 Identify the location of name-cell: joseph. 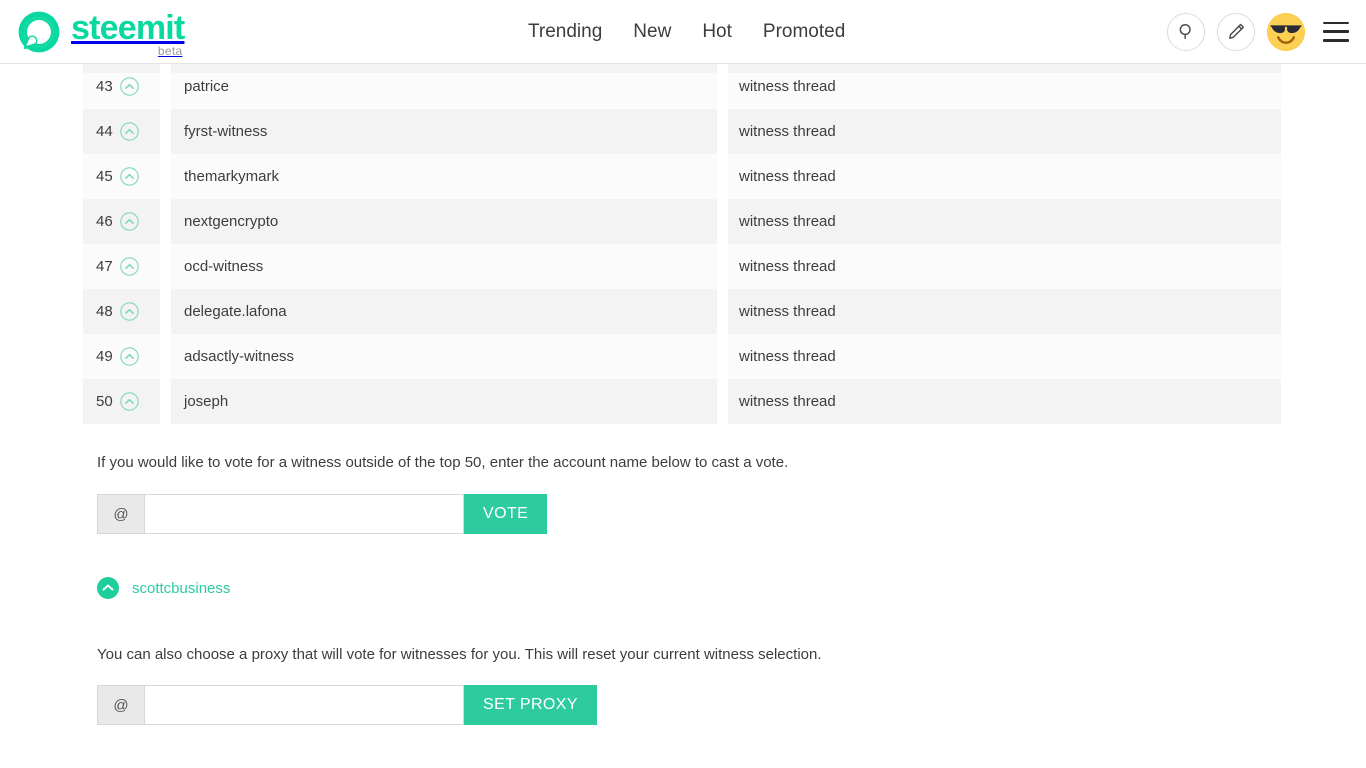
(444, 401).